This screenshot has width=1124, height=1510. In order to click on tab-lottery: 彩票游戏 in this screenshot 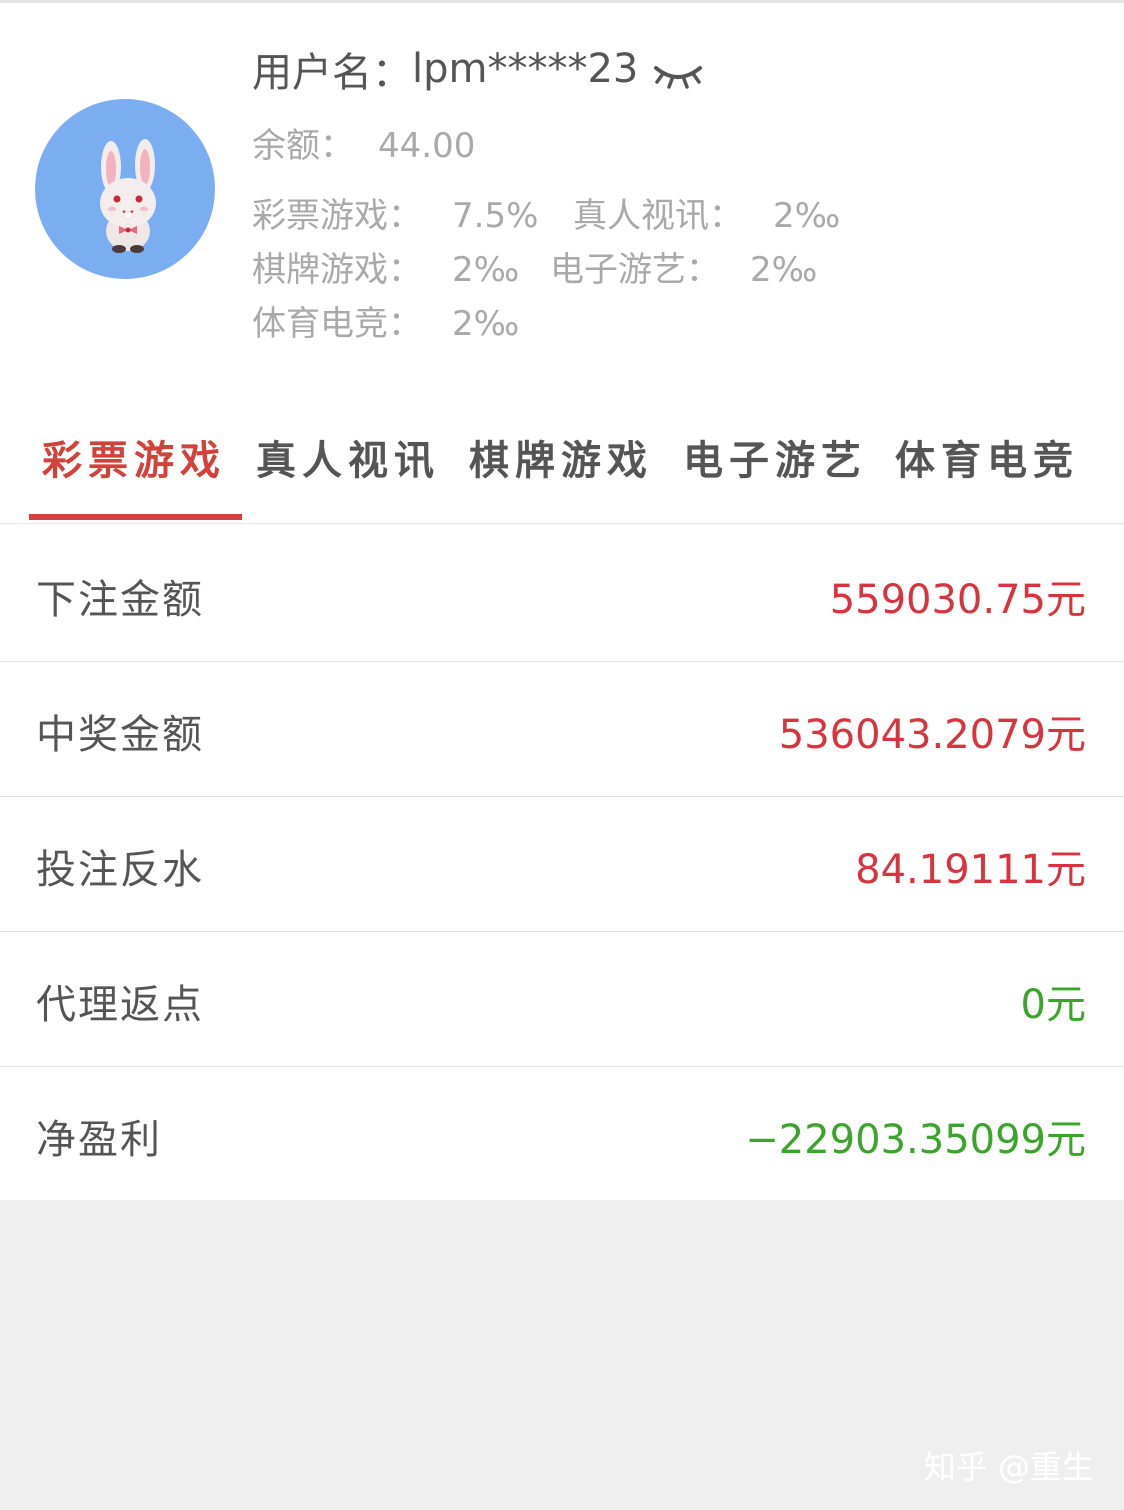, I will do `click(134, 457)`.